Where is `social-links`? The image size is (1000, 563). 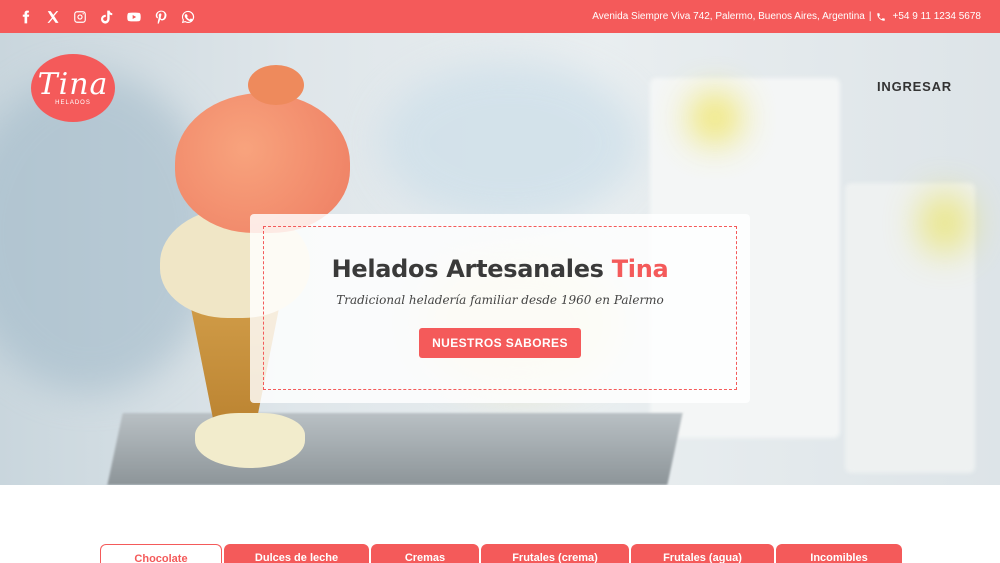 social-links is located at coordinates (107, 17).